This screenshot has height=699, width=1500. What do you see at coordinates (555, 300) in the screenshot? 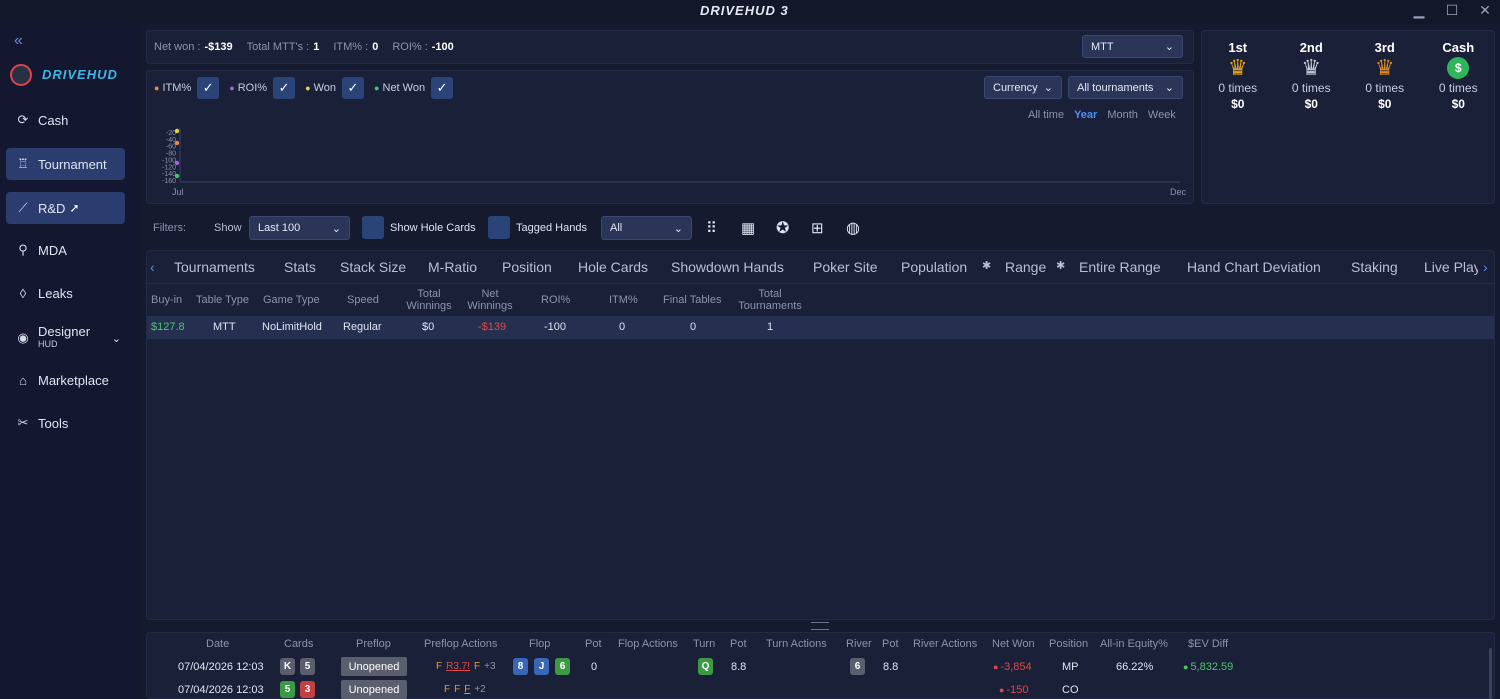
I see `col-header-roi: ROI%` at bounding box center [555, 300].